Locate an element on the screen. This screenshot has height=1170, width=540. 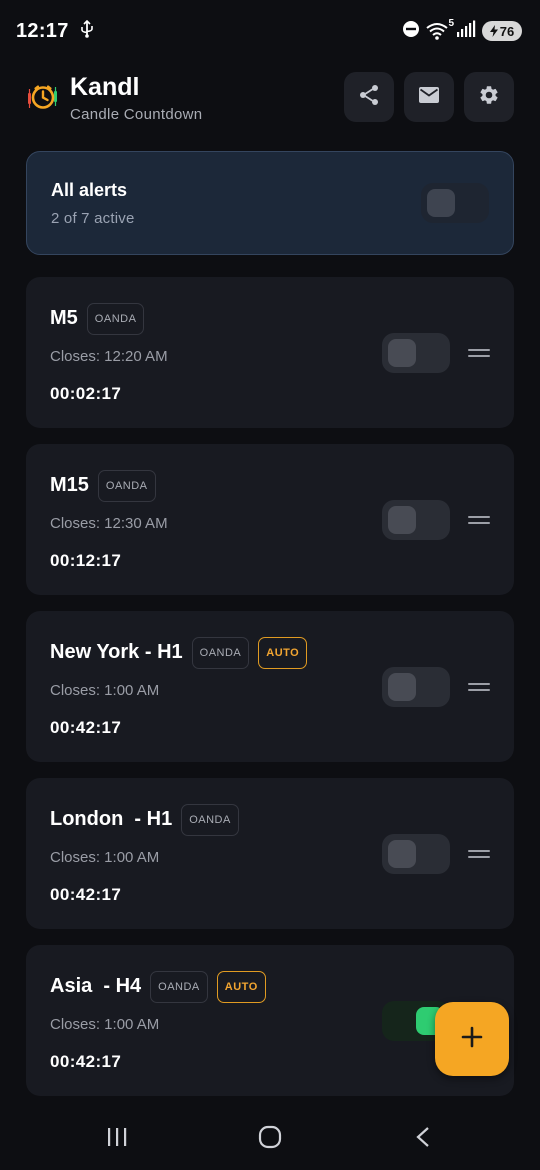
header-actions is located at coordinates (429, 97).